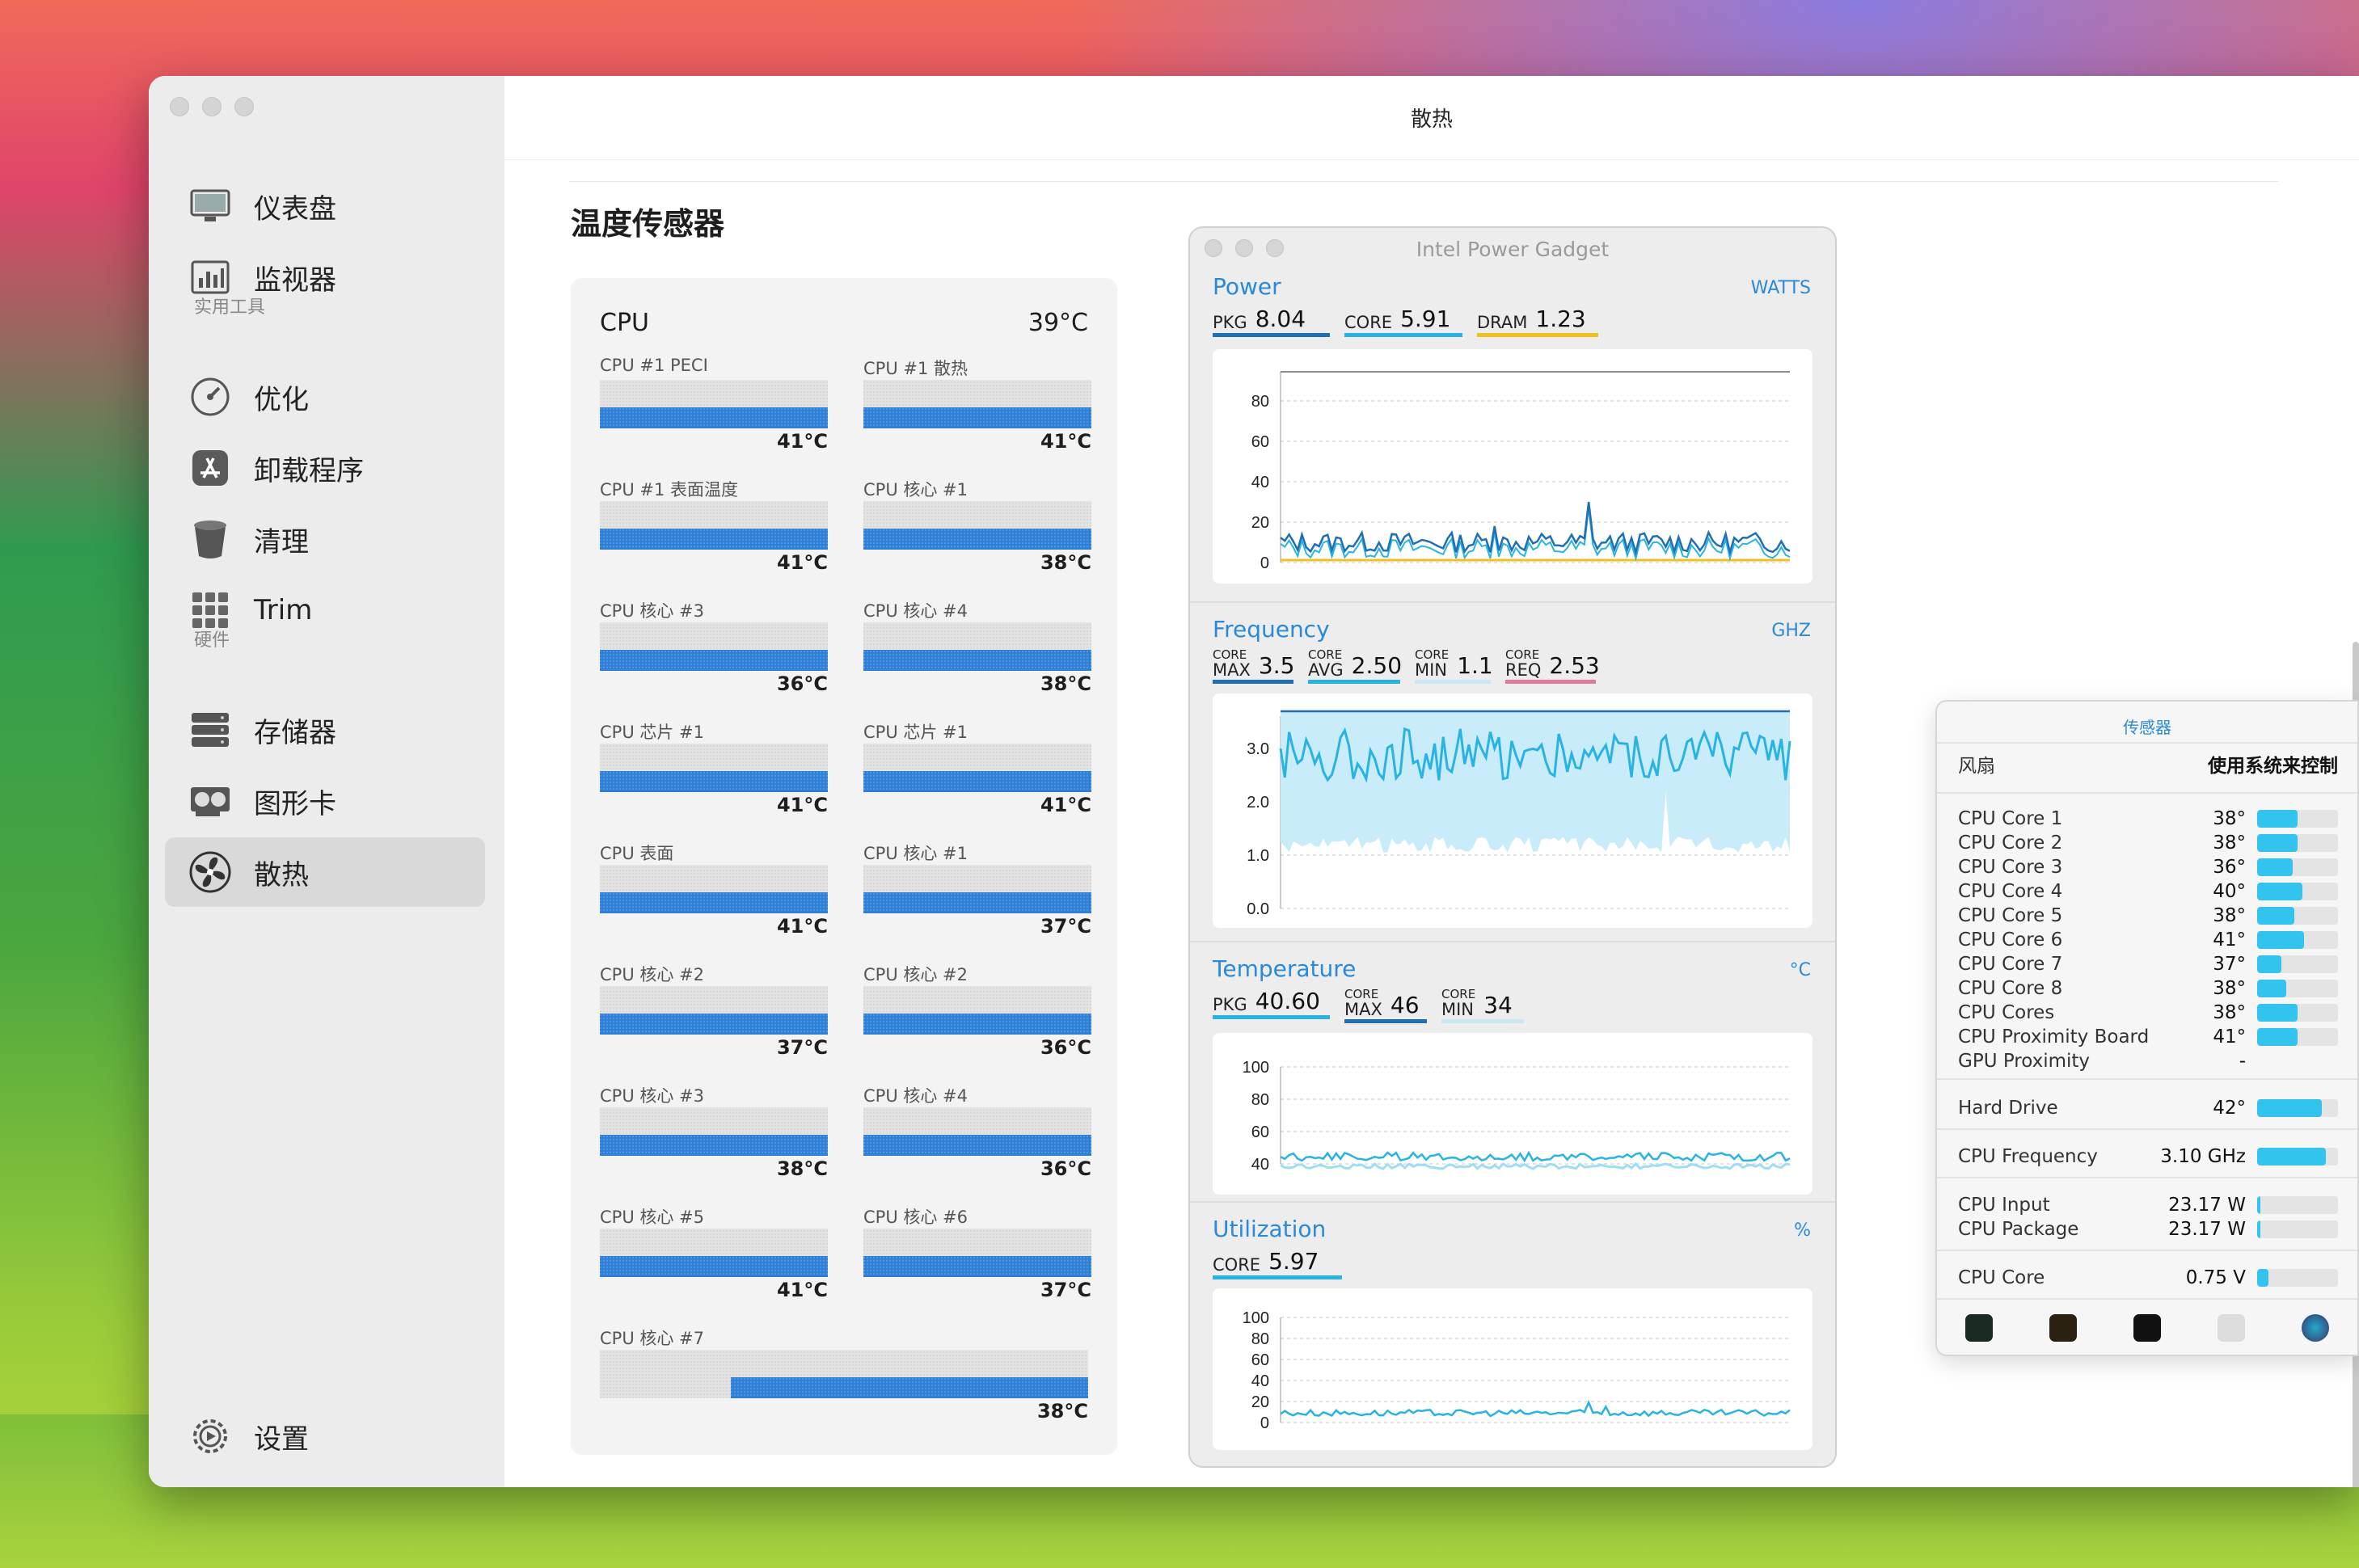 The height and width of the screenshot is (1568, 2359). Describe the element at coordinates (916, 1096) in the screenshot. I see `sensor-name: CPU 核心 #4` at that location.